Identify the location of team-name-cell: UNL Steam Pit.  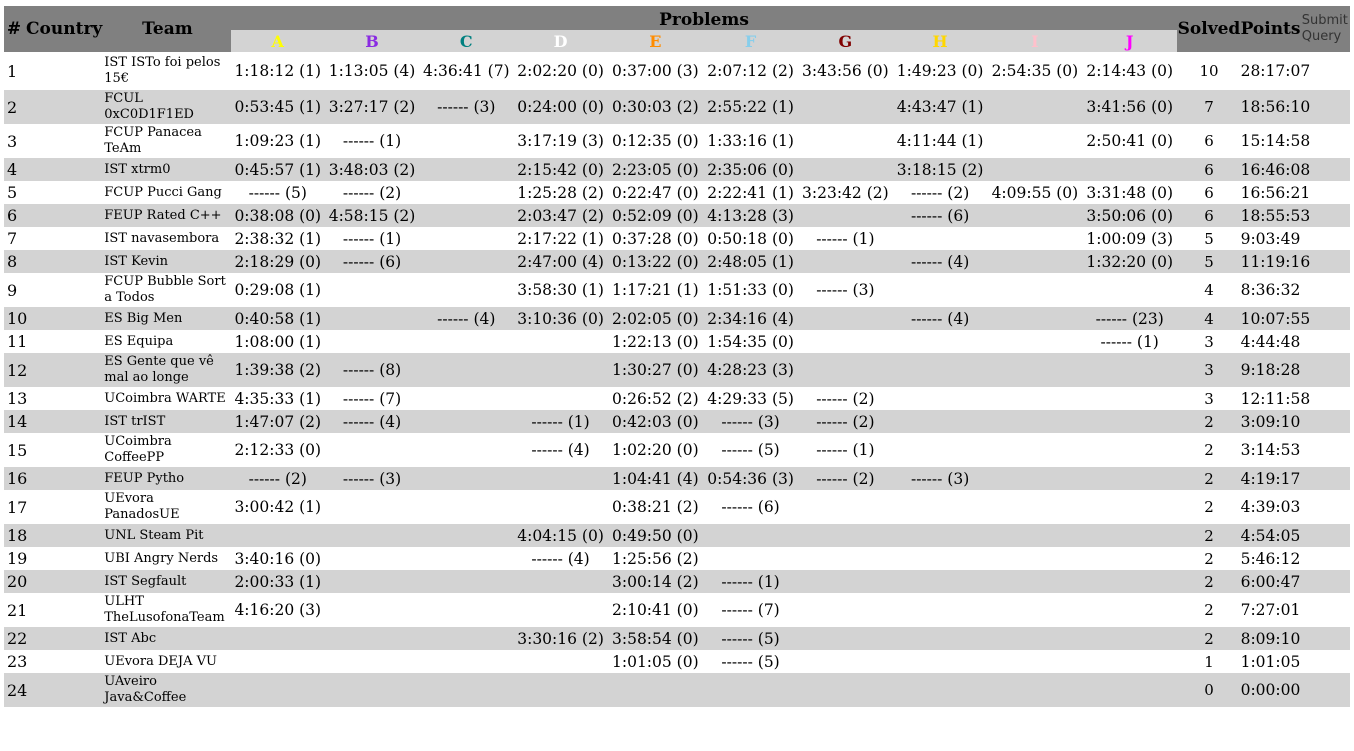
(167, 535).